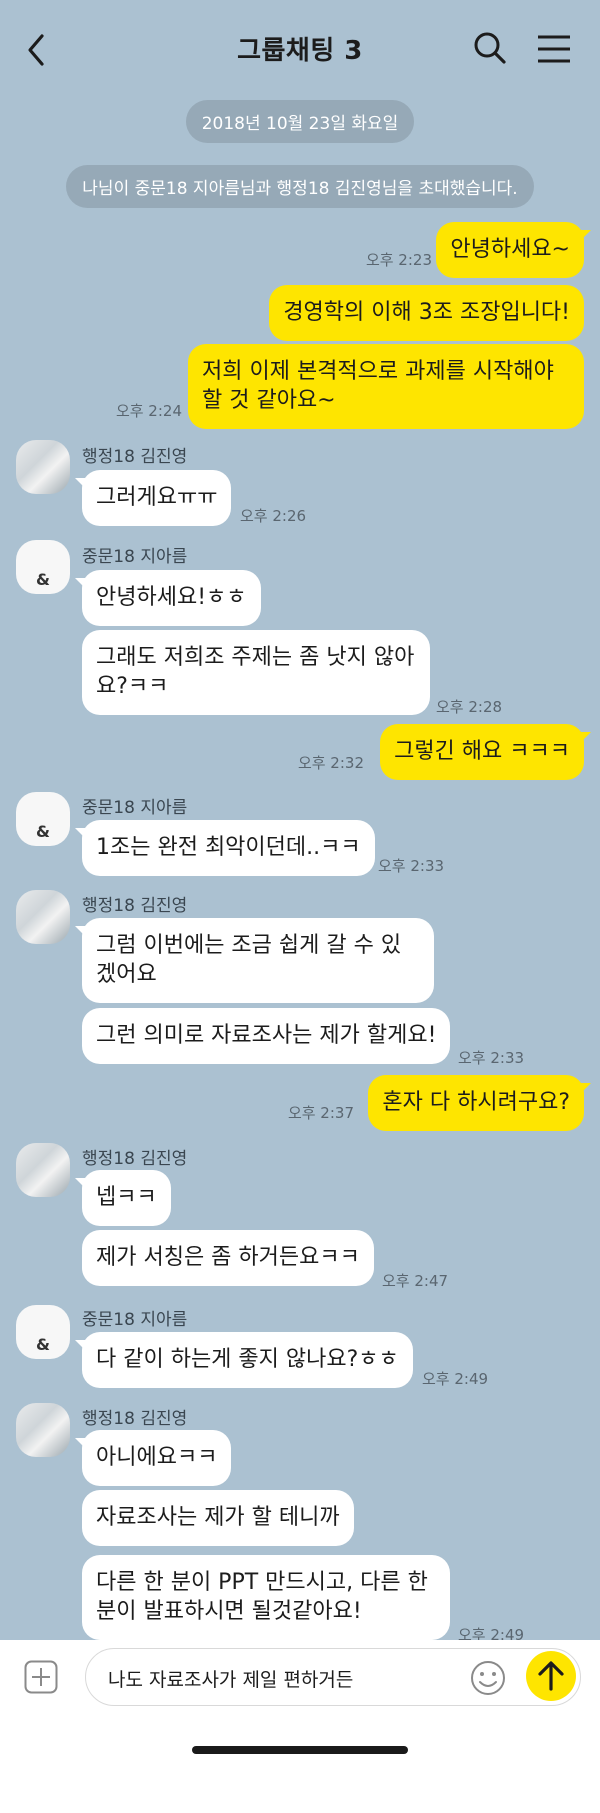 This screenshot has width=600, height=1813. I want to click on my-message-bubble: 저희 이제 본격적으로 과제를 시작해야 할 것 같아요~, so click(386, 386).